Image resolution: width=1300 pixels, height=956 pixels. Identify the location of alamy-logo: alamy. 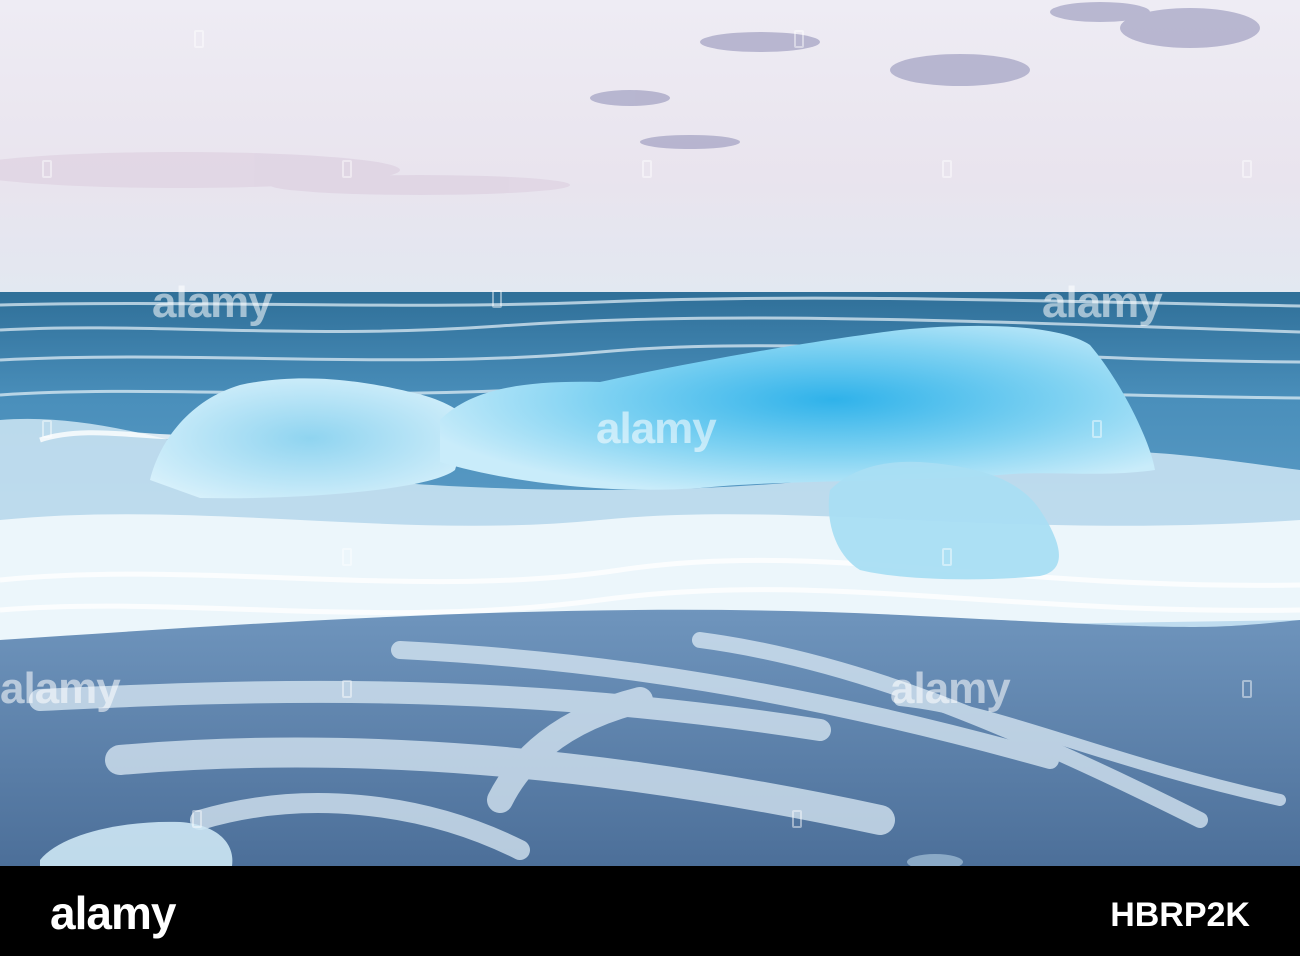
(113, 913).